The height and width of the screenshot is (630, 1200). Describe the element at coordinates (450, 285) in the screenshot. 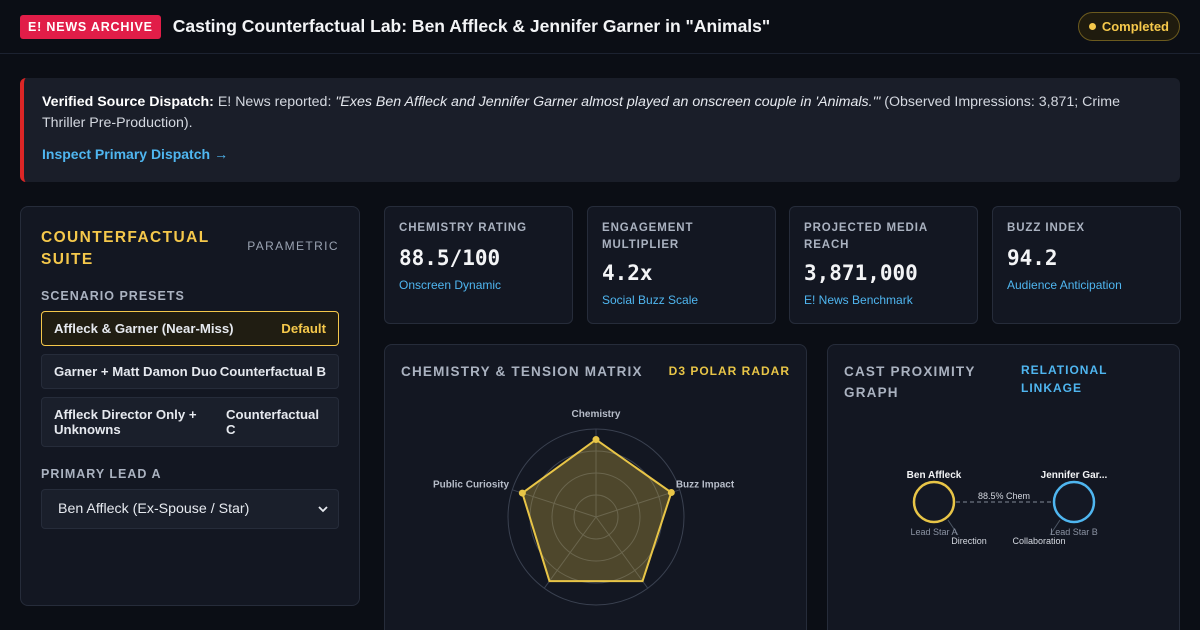

I see `kpi-sub: Onscreen Dynamic` at that location.